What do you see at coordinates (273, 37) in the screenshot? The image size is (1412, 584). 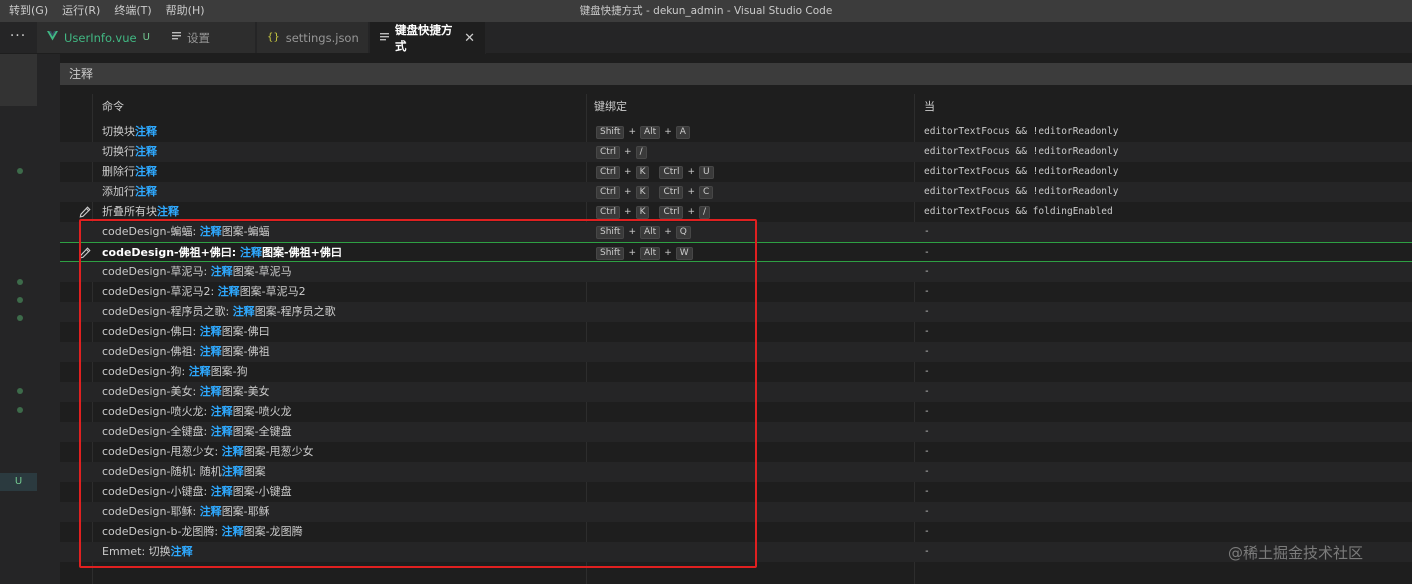 I see `json-braces-icon: {}` at bounding box center [273, 37].